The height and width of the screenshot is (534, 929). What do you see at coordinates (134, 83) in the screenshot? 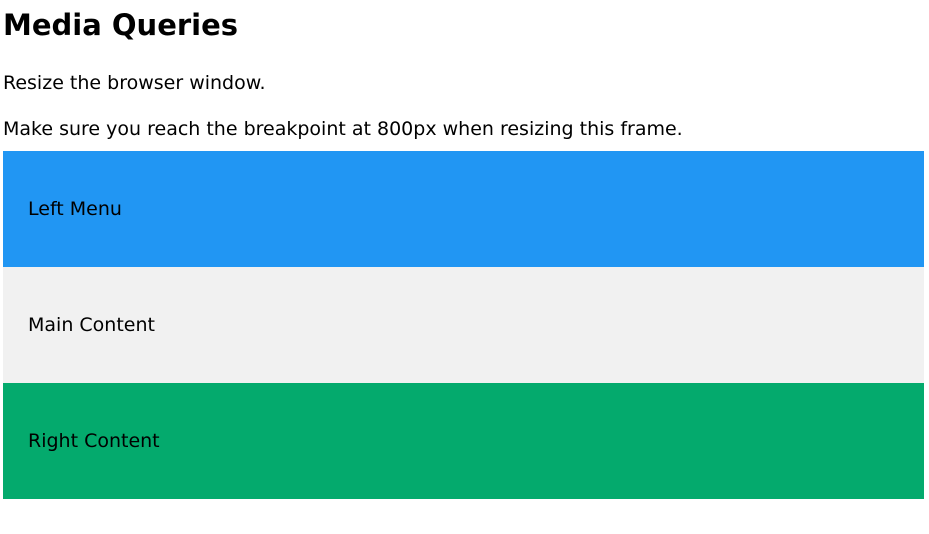
I see `instruction-text-resize: Resize the browser window.` at bounding box center [134, 83].